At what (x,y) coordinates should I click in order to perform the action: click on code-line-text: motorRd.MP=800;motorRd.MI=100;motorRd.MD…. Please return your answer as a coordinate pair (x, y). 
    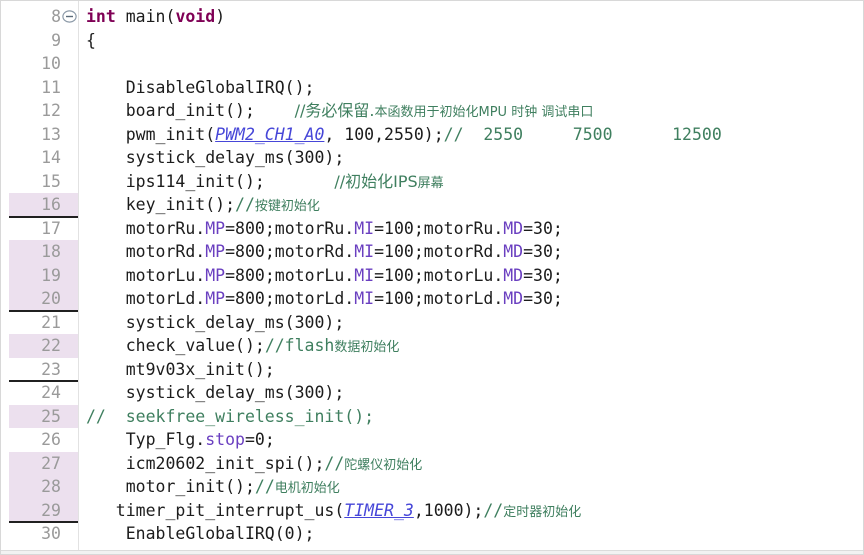
    Looking at the image, I should click on (324, 252).